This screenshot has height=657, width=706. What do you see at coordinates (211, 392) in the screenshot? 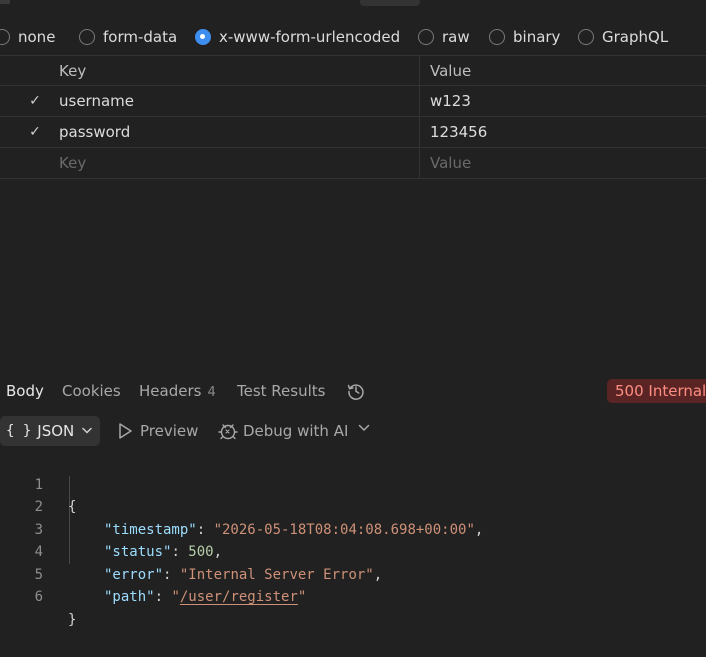
I see `headers-count-badge: 4` at bounding box center [211, 392].